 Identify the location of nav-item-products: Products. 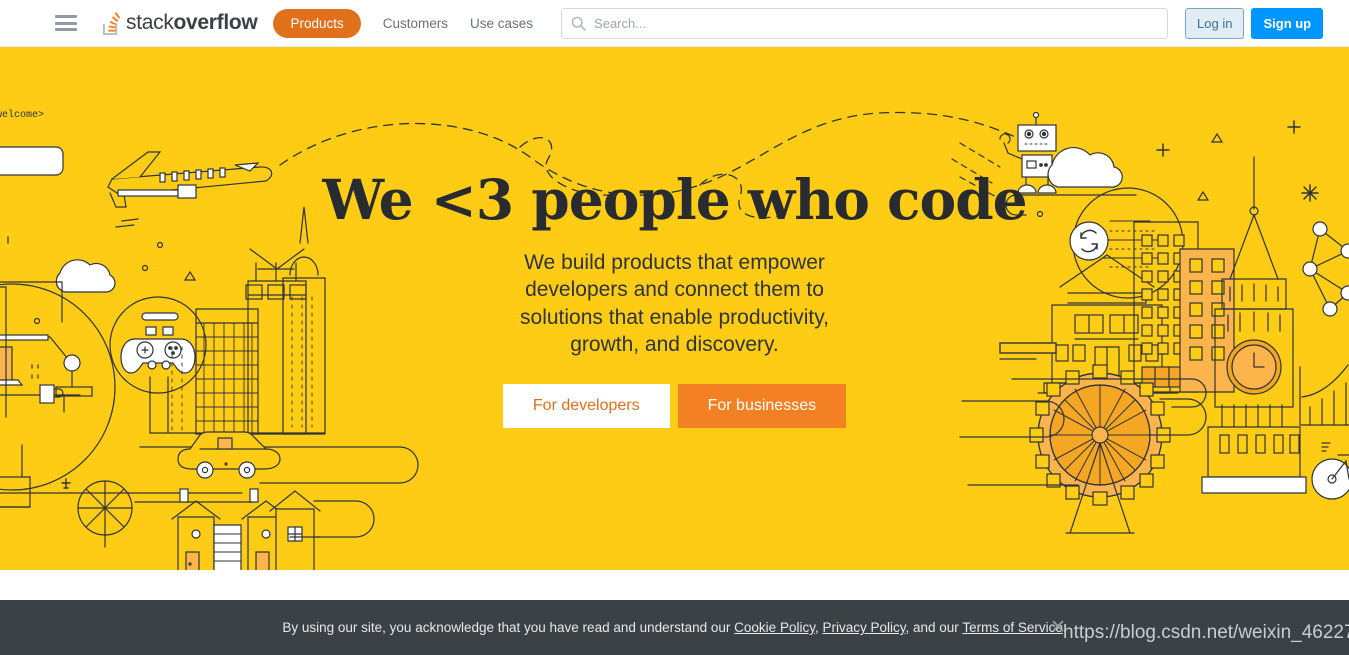
(317, 23).